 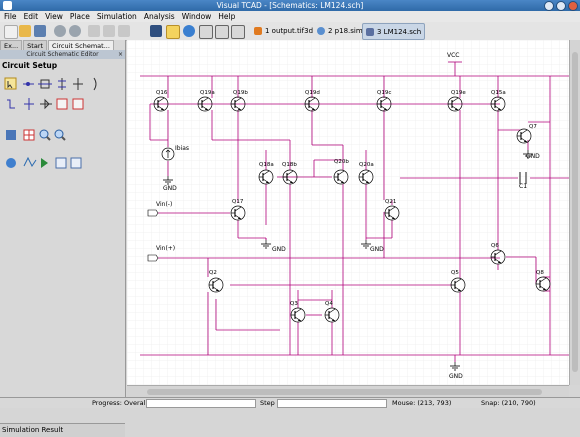 I want to click on step-tool-icon, so click(x=11, y=104).